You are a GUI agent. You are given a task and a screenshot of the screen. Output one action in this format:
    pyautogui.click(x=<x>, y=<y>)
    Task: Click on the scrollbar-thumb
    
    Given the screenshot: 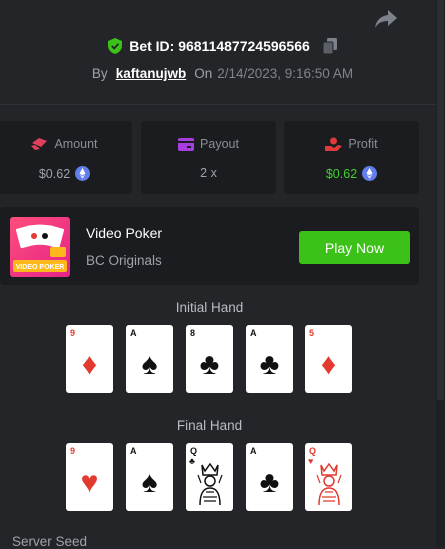 What is the action you would take?
    pyautogui.click(x=440, y=200)
    